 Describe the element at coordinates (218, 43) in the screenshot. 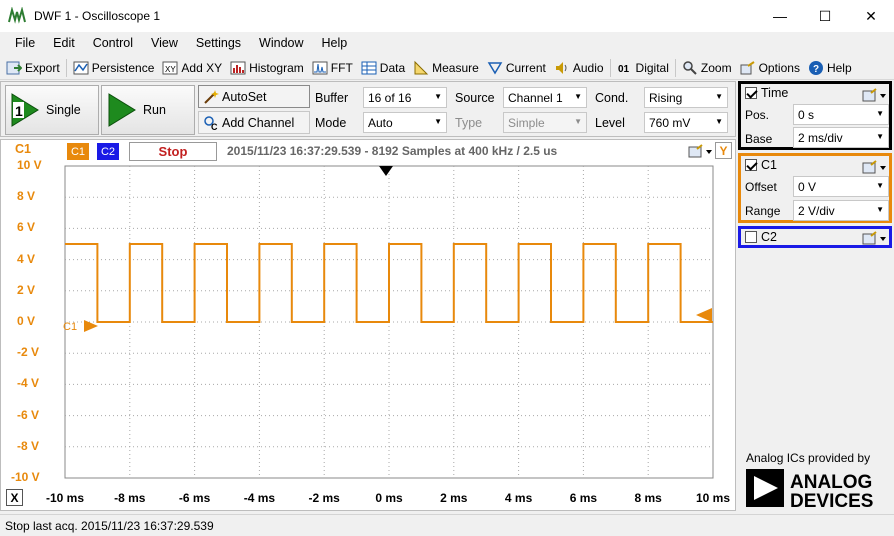

I see `menu-settings: Settings` at that location.